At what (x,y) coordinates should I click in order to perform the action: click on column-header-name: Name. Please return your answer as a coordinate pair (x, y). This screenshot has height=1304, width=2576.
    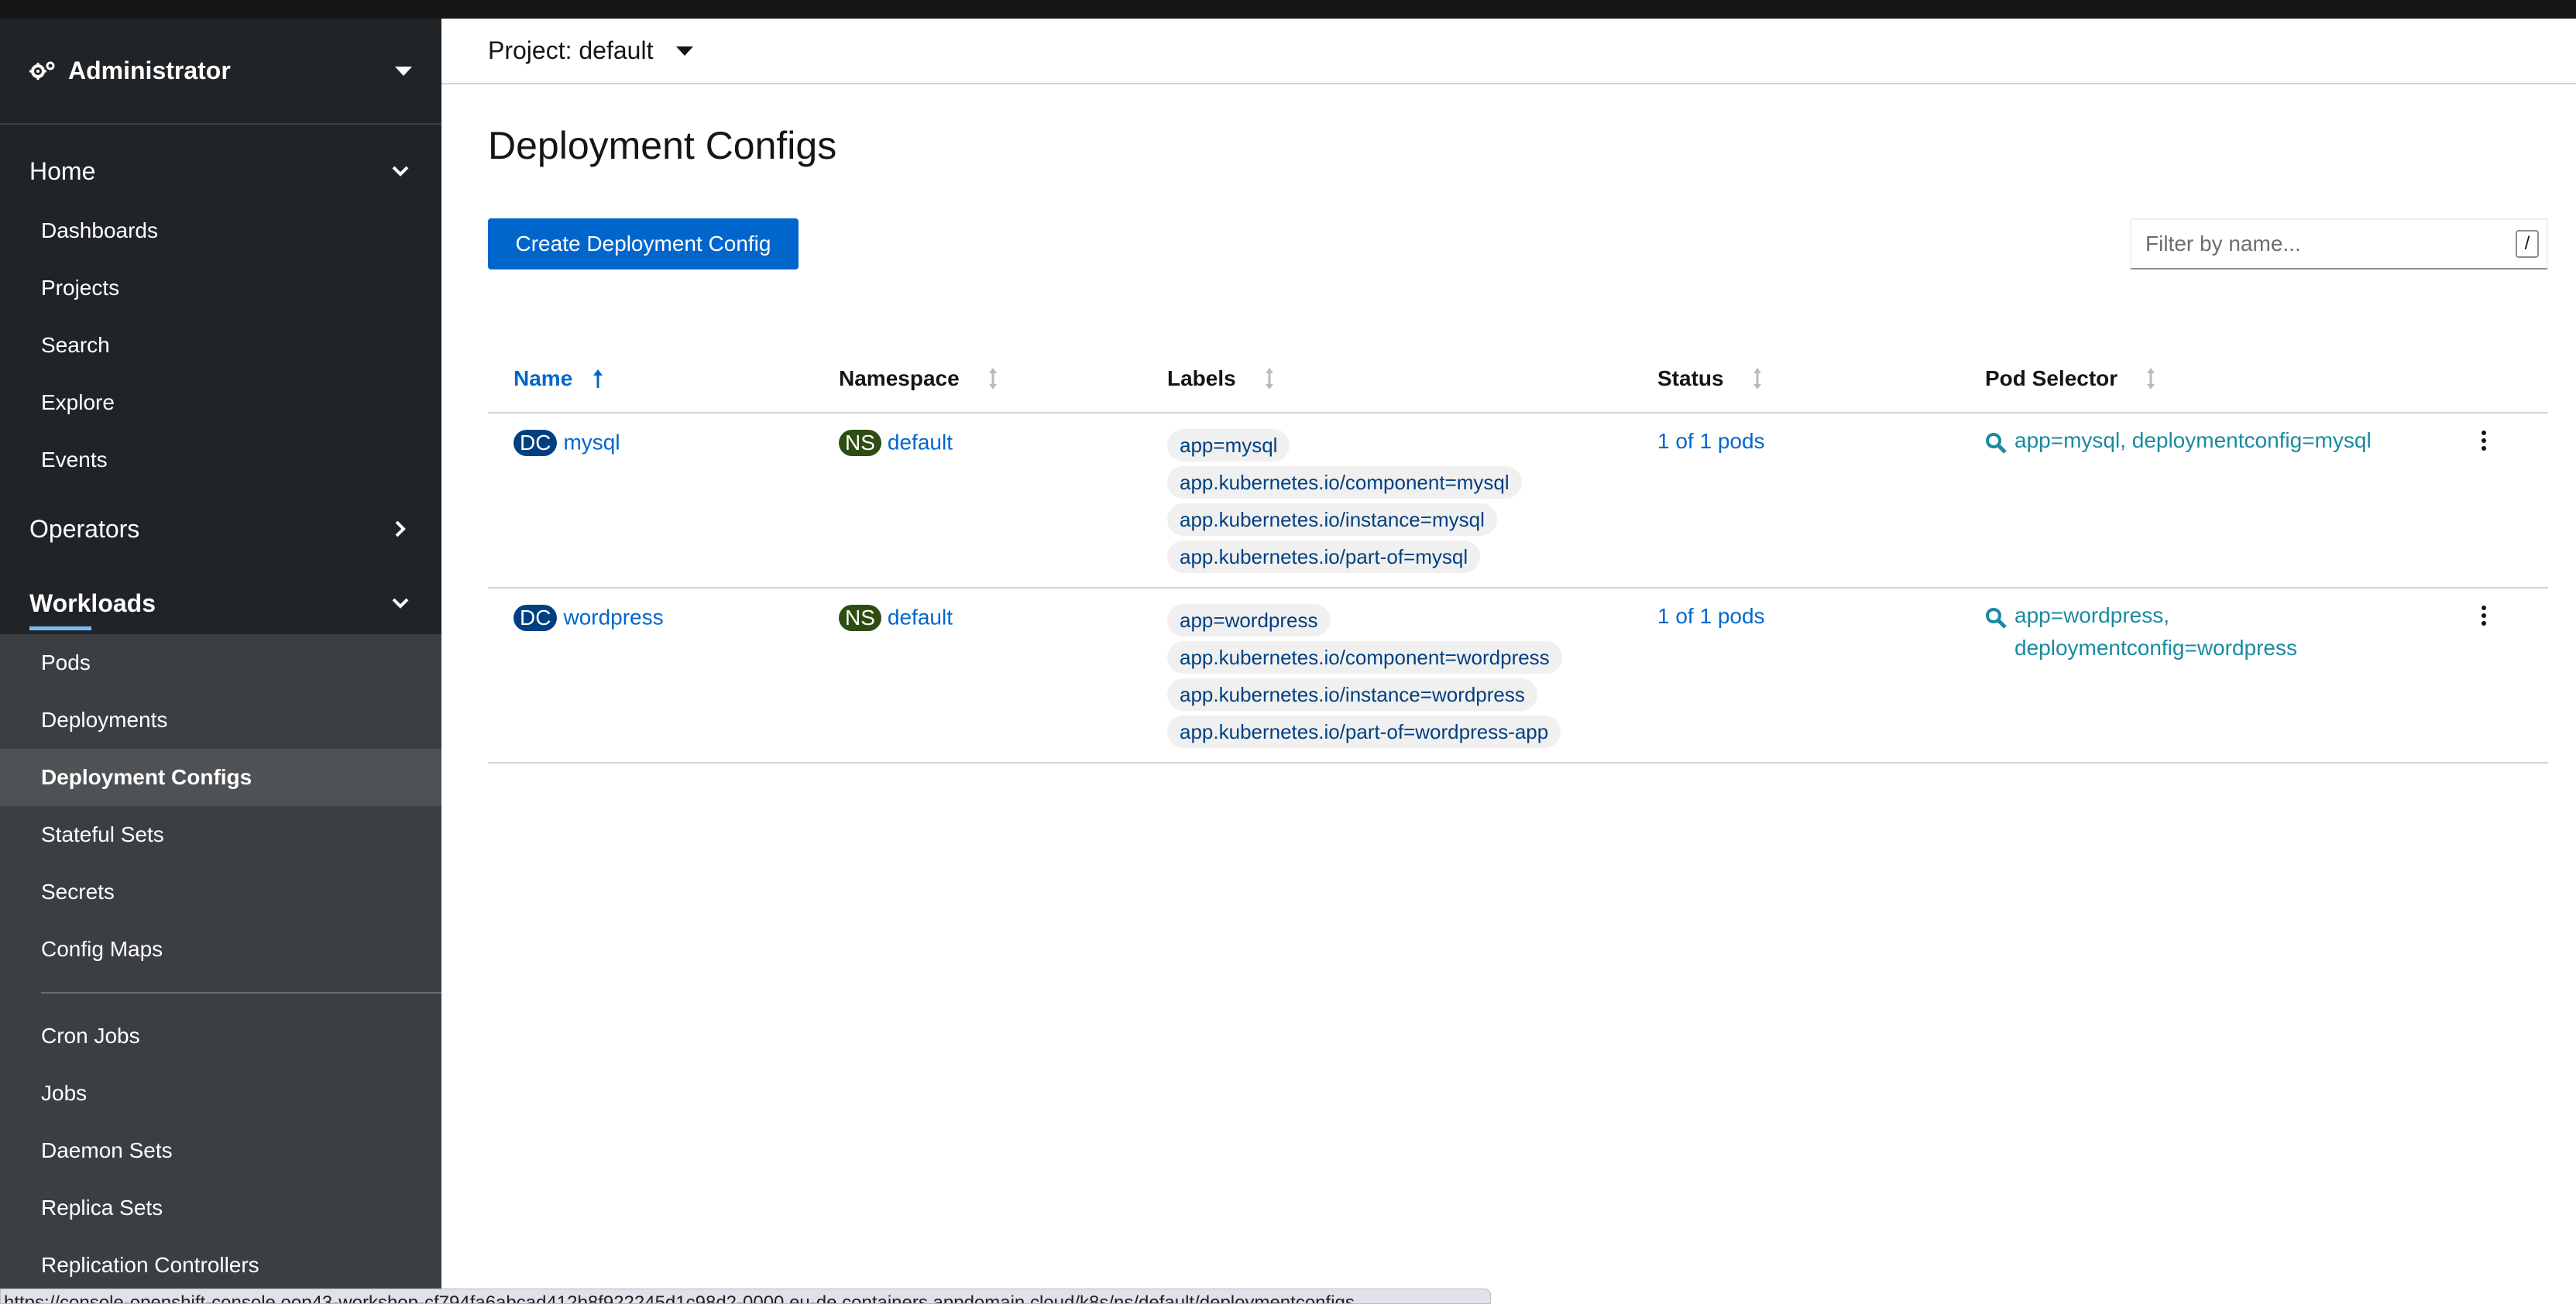
    Looking at the image, I should click on (558, 379).